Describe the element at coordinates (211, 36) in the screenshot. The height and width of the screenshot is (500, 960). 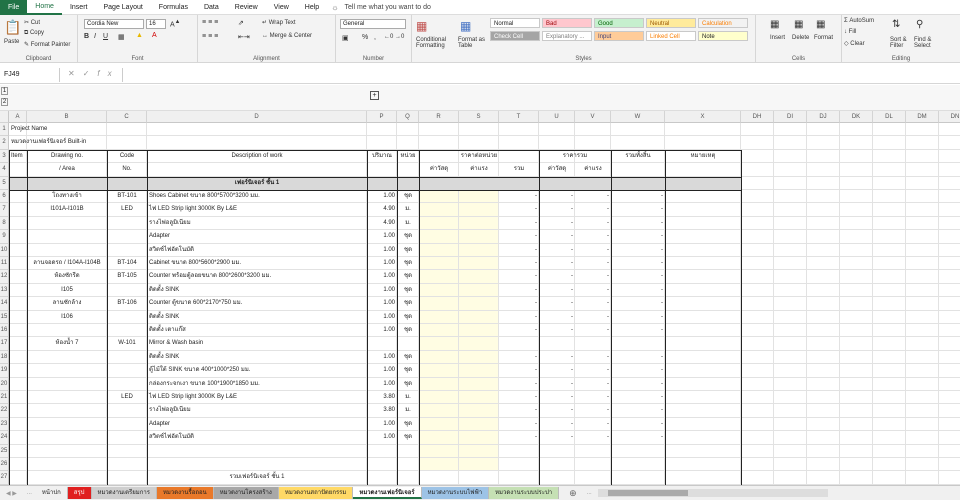
I see `align-left-icons: ≡≡≡` at that location.